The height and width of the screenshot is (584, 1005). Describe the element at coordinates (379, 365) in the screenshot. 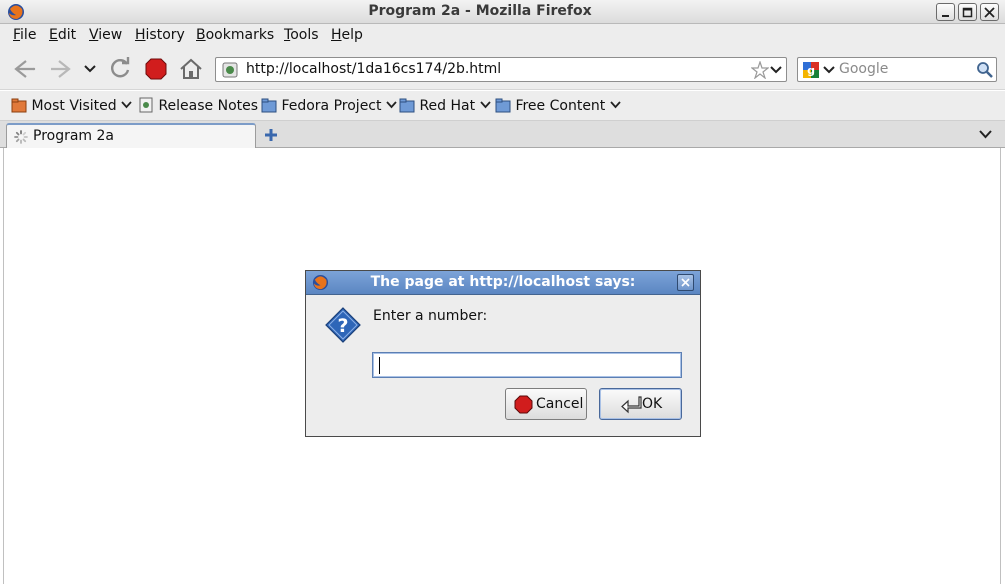

I see `text-cursor` at that location.